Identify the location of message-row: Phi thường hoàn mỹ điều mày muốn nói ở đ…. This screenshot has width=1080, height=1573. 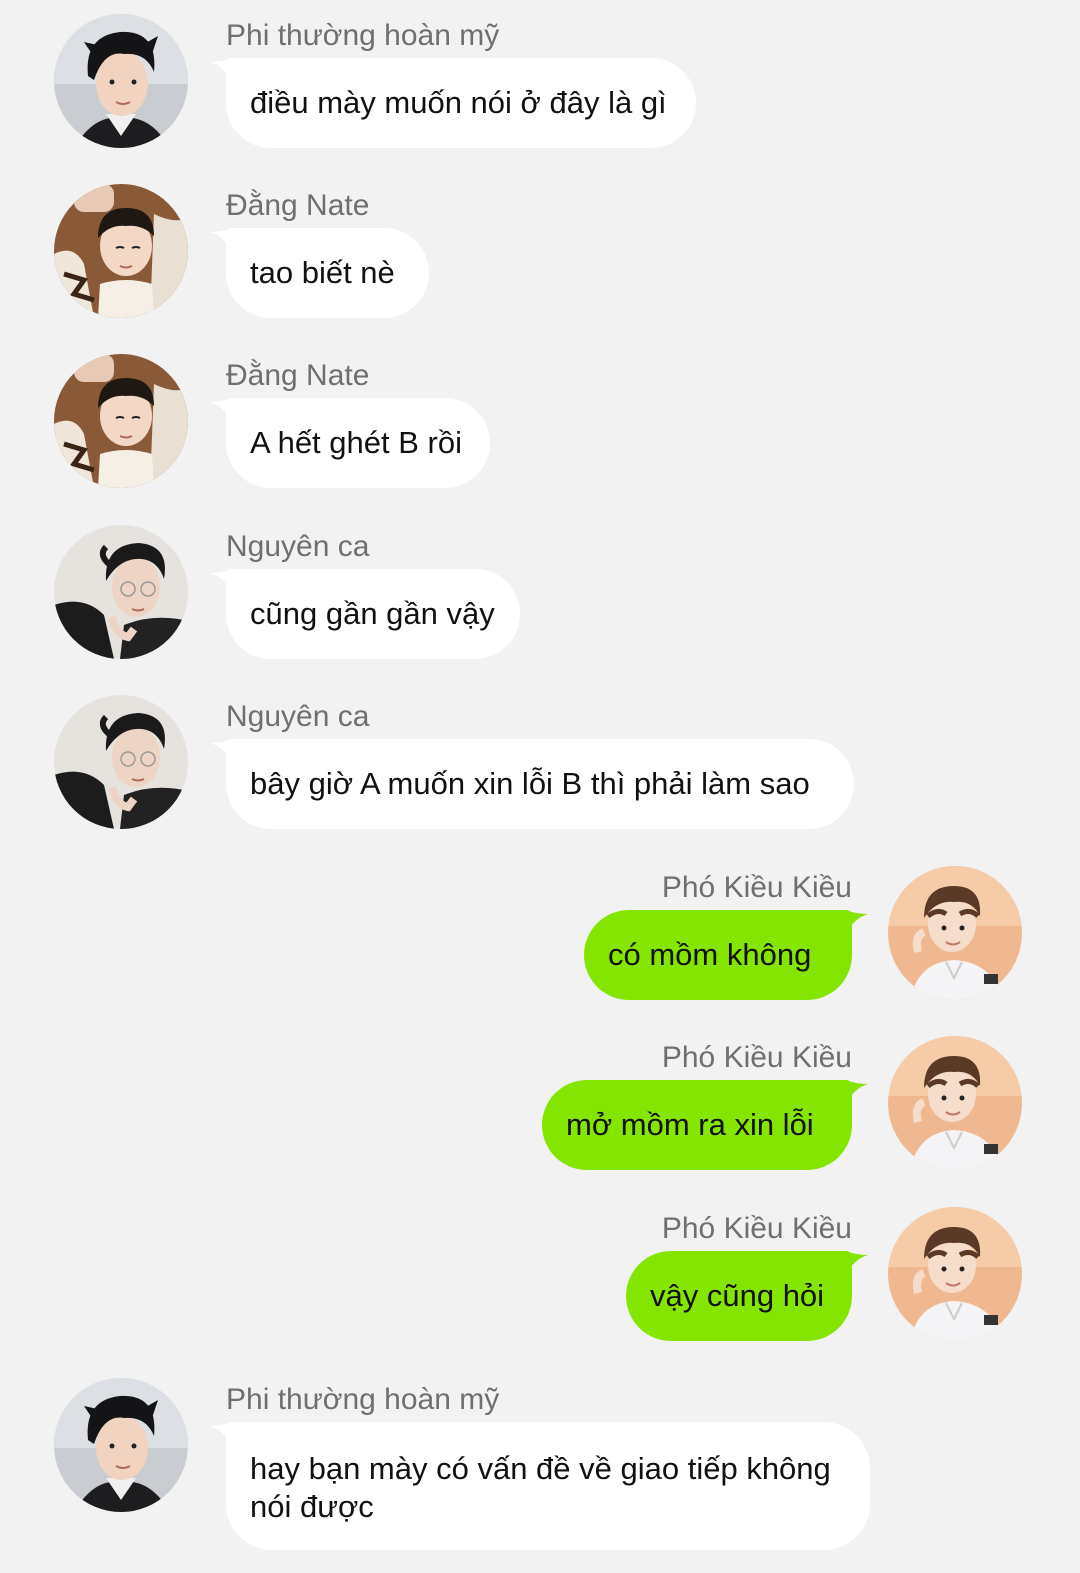
(540, 85).